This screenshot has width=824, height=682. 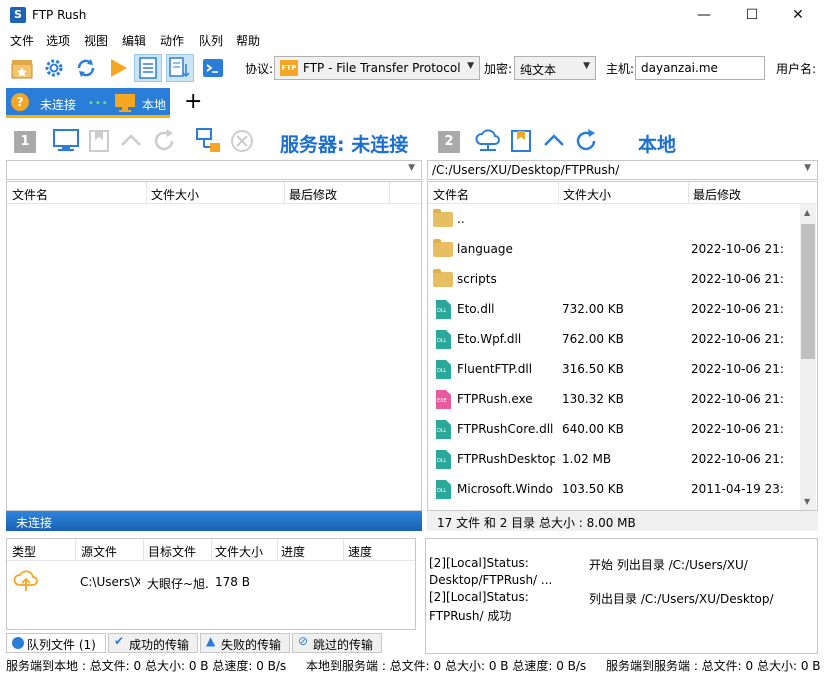 I want to click on local-computer-icon, so click(x=66, y=142).